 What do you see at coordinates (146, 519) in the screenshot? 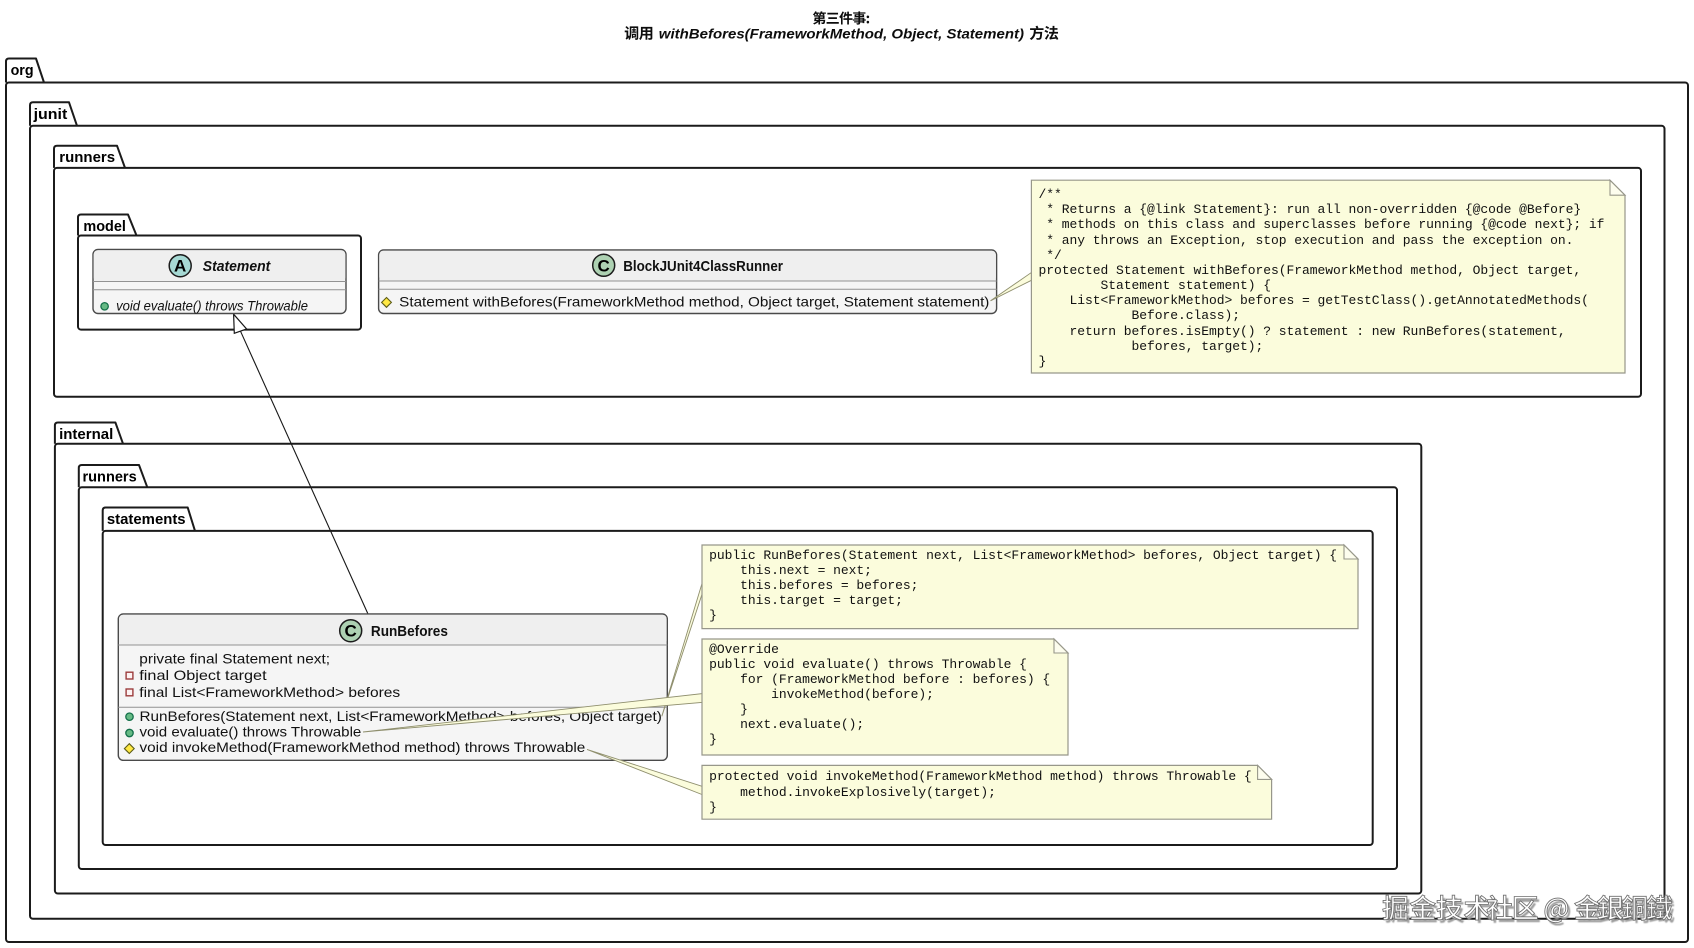
I see `svg-text: statements` at bounding box center [146, 519].